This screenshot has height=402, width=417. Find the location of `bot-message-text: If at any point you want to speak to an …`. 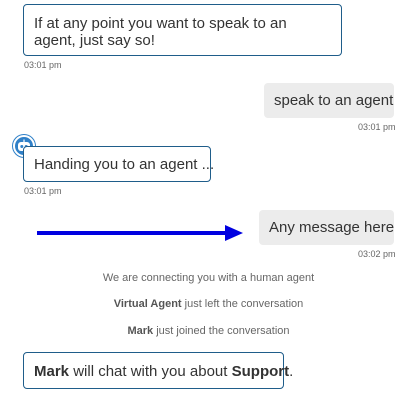

bot-message-text: If at any point you want to speak to an … is located at coordinates (160, 32).